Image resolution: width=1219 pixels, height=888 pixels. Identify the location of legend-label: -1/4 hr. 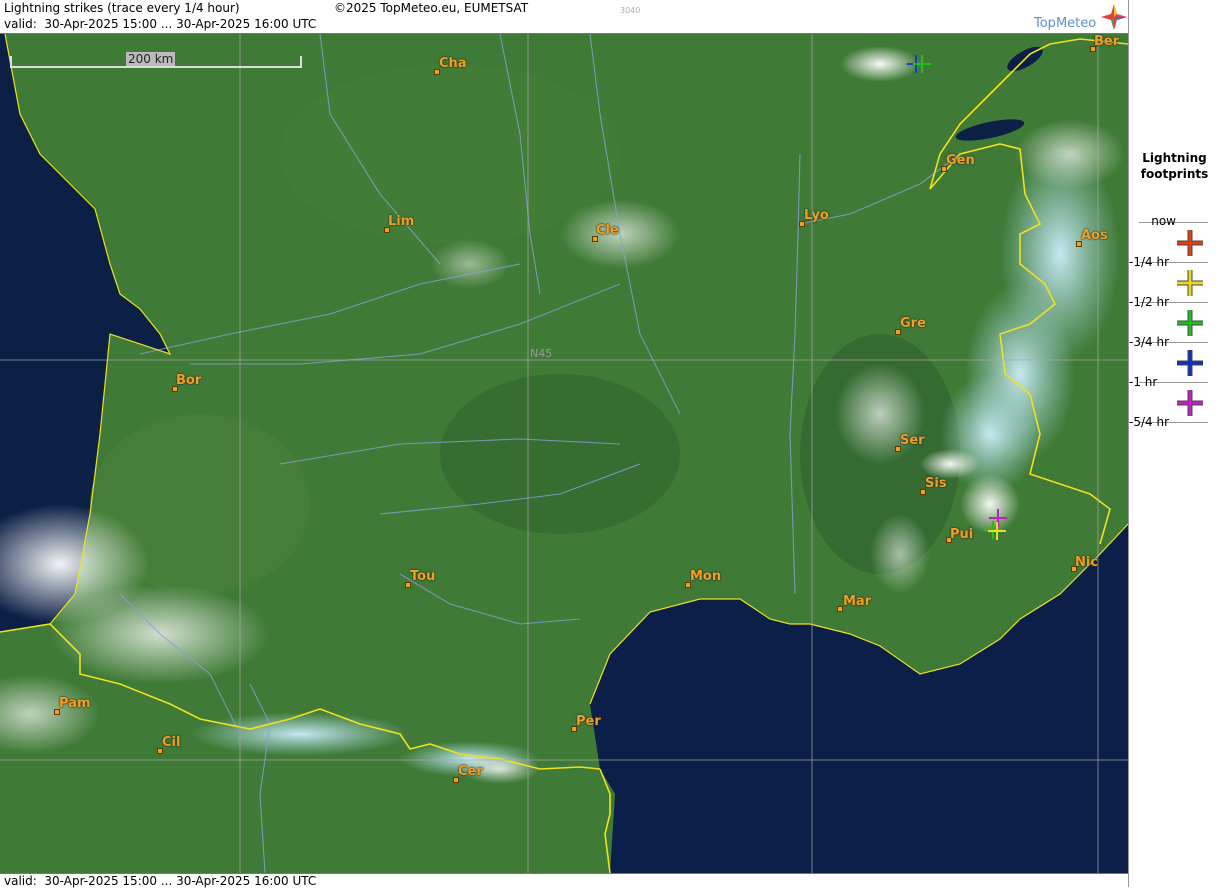
(1149, 262).